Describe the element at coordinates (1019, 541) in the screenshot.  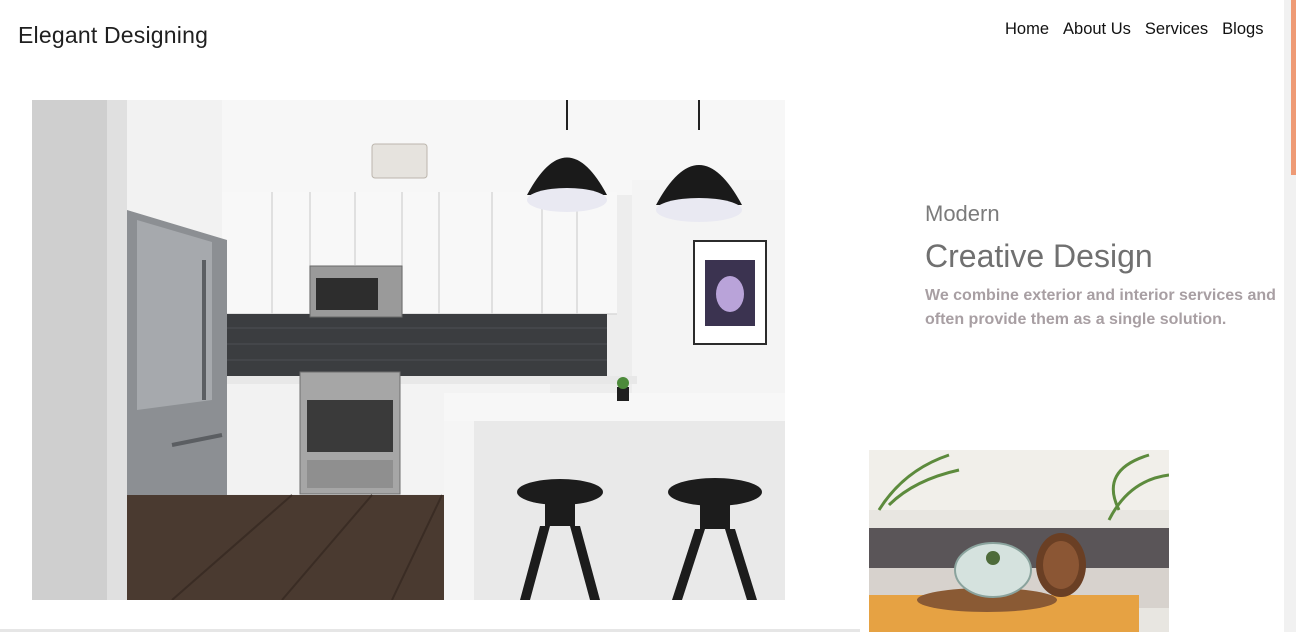
I see `living-room-photo` at that location.